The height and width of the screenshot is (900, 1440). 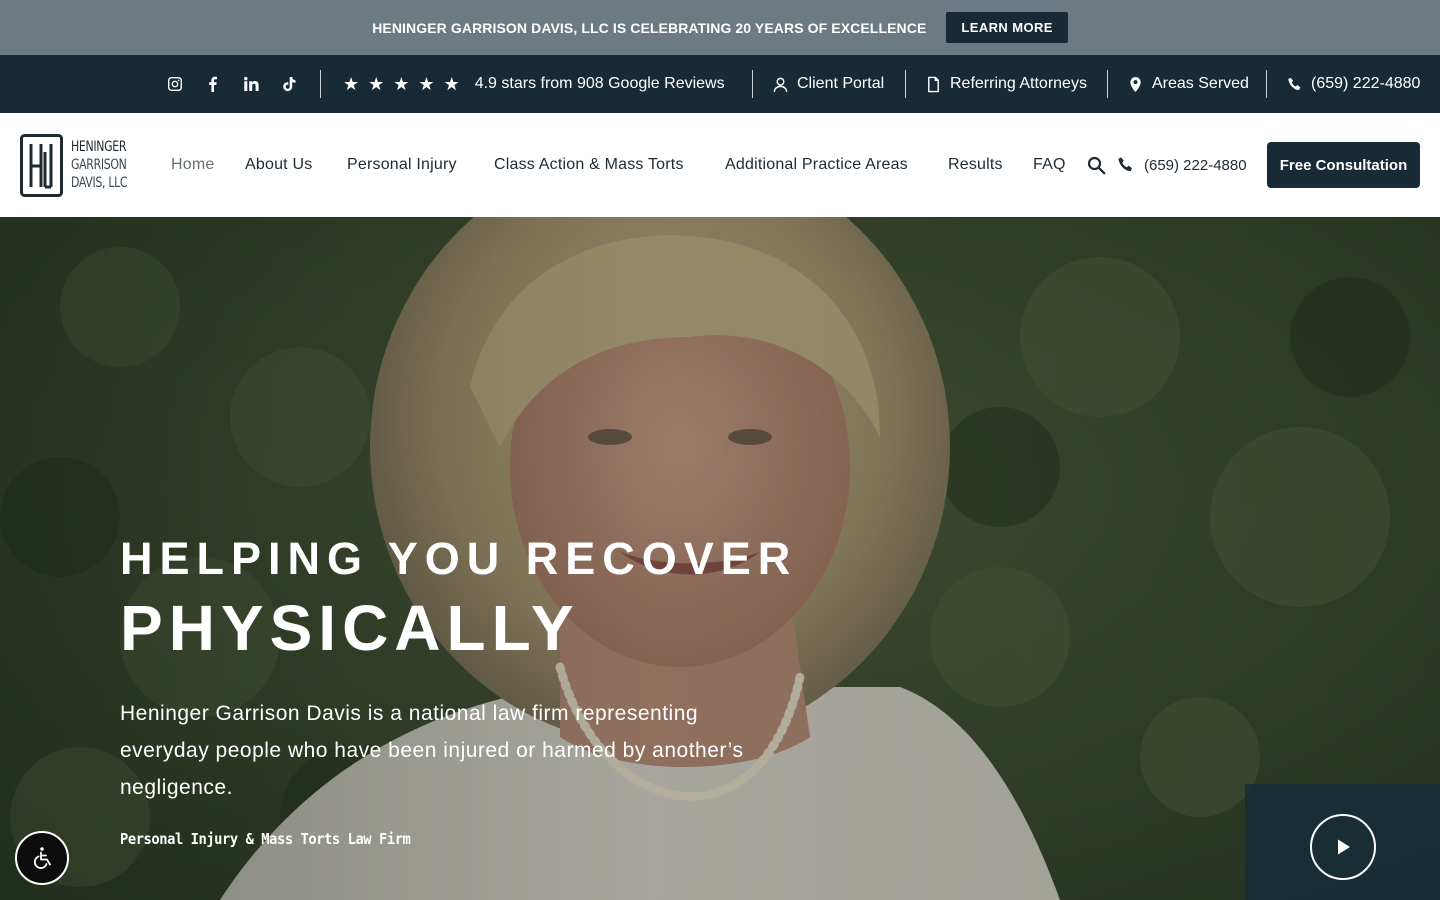 I want to click on hero-headline-line1: HELPING YOU RECOVER, so click(x=459, y=558).